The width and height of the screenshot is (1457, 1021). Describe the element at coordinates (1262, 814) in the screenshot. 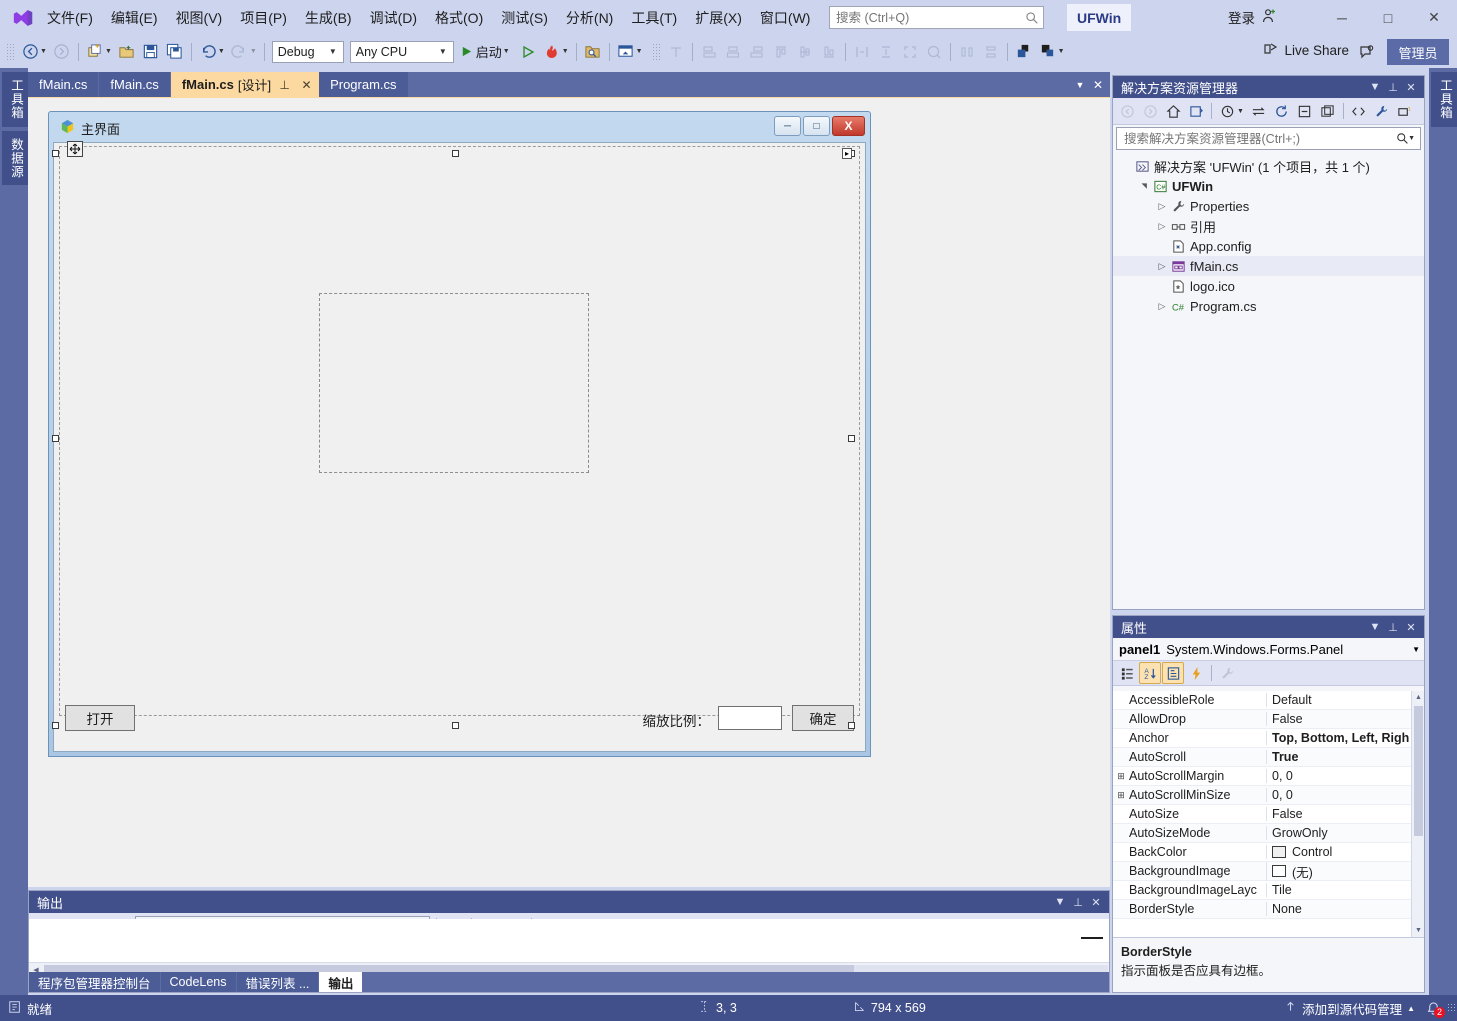

I see `property-row: AutoSize False` at that location.